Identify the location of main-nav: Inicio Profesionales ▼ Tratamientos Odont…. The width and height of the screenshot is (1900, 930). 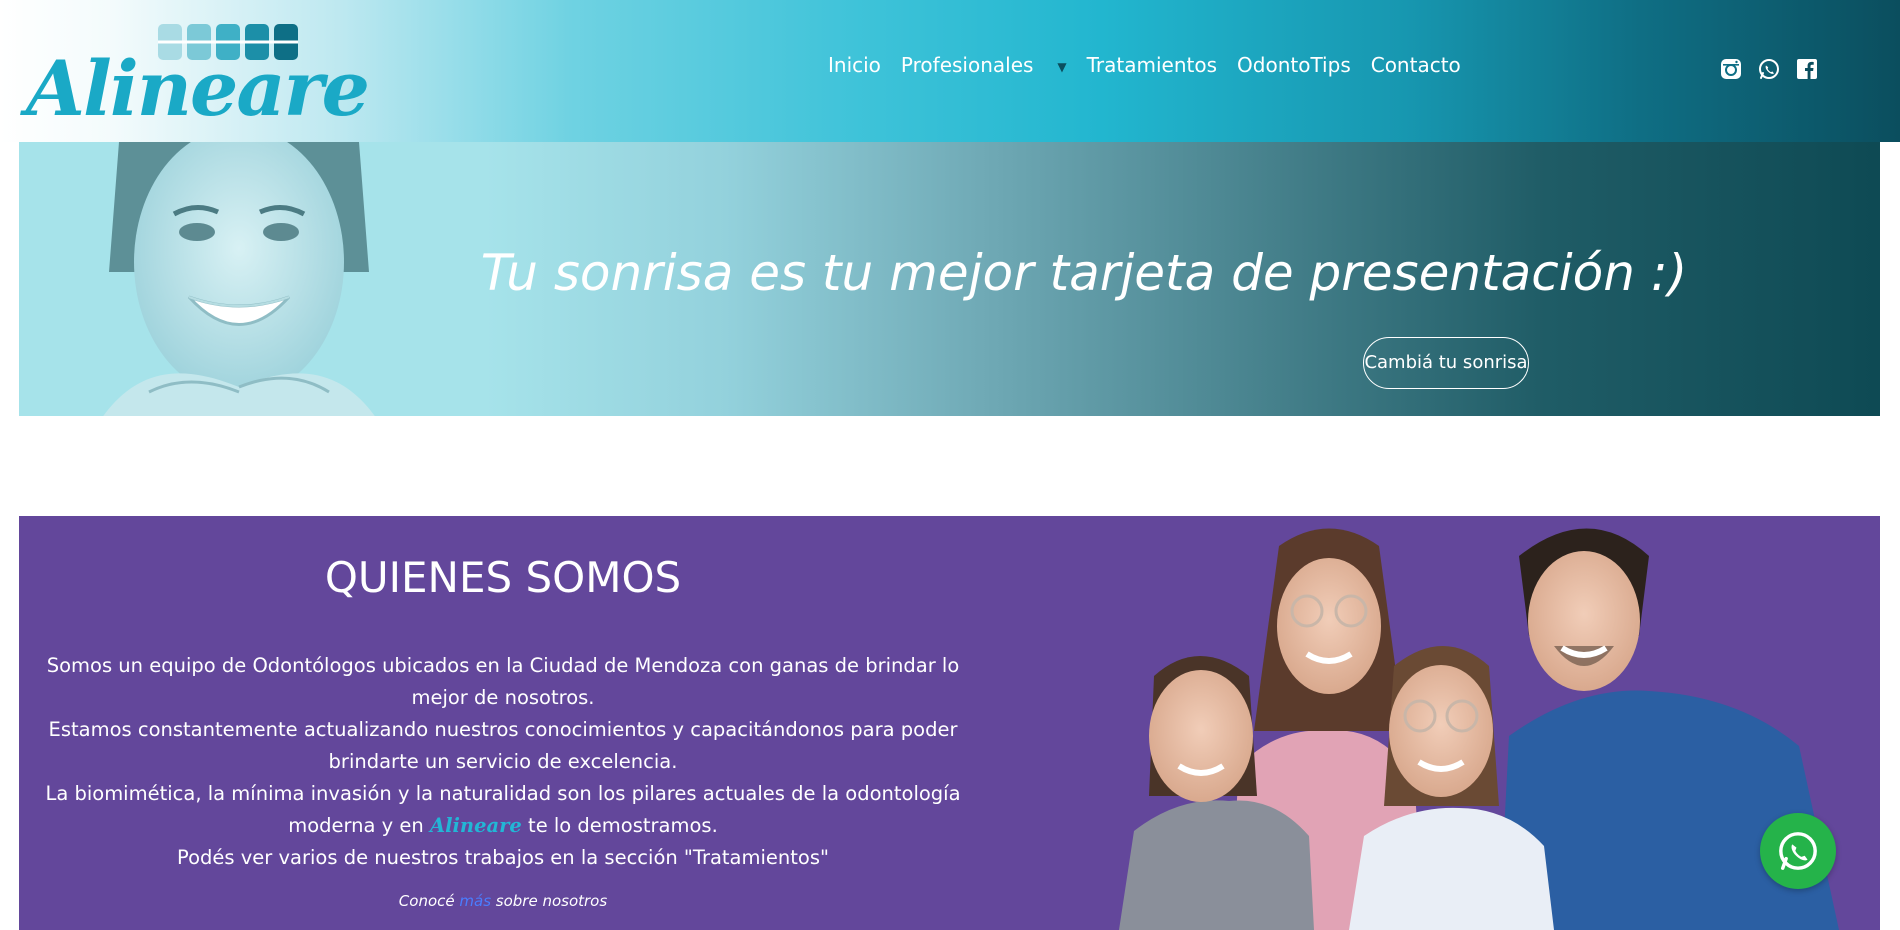
(1144, 65).